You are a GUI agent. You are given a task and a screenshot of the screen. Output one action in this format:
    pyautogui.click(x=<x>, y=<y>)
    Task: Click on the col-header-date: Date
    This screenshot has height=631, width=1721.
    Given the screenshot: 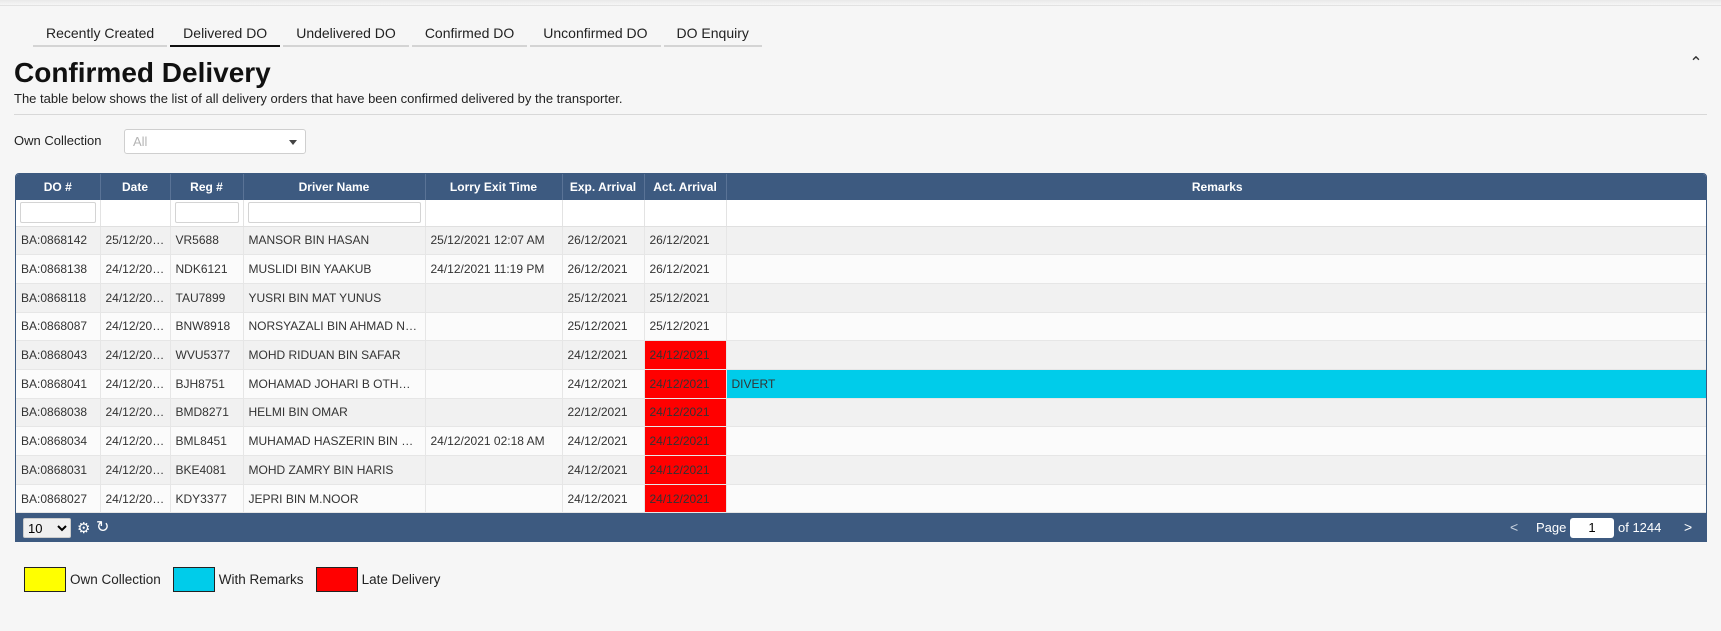 What is the action you would take?
    pyautogui.click(x=135, y=187)
    